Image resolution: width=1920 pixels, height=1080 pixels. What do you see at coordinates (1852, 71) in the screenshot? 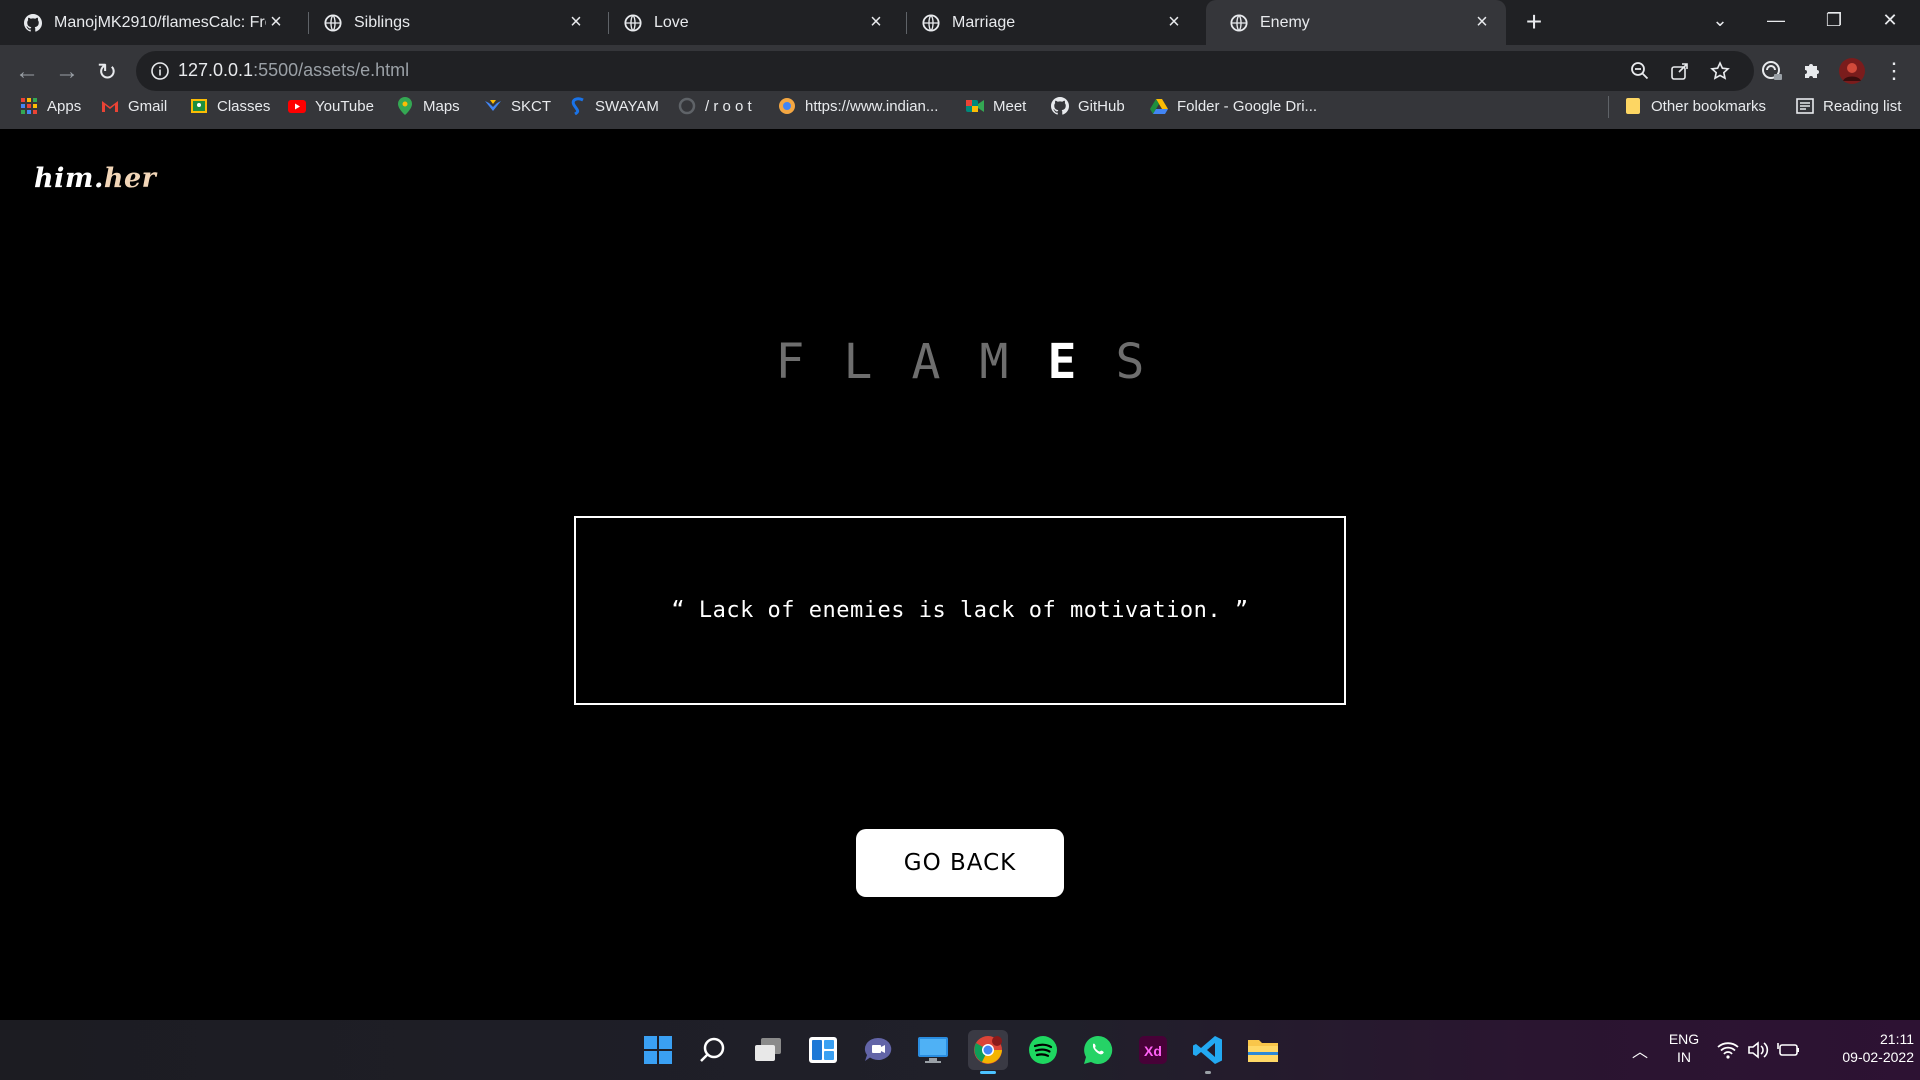
I see `profile-avatar` at bounding box center [1852, 71].